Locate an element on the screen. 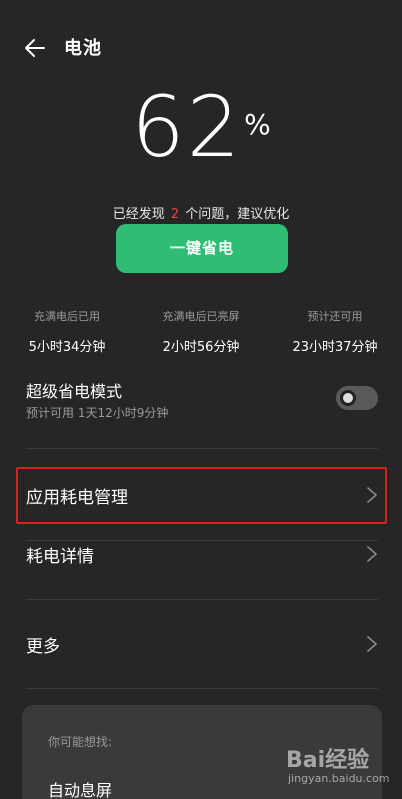  battery-percent-unit: % is located at coordinates (257, 124).